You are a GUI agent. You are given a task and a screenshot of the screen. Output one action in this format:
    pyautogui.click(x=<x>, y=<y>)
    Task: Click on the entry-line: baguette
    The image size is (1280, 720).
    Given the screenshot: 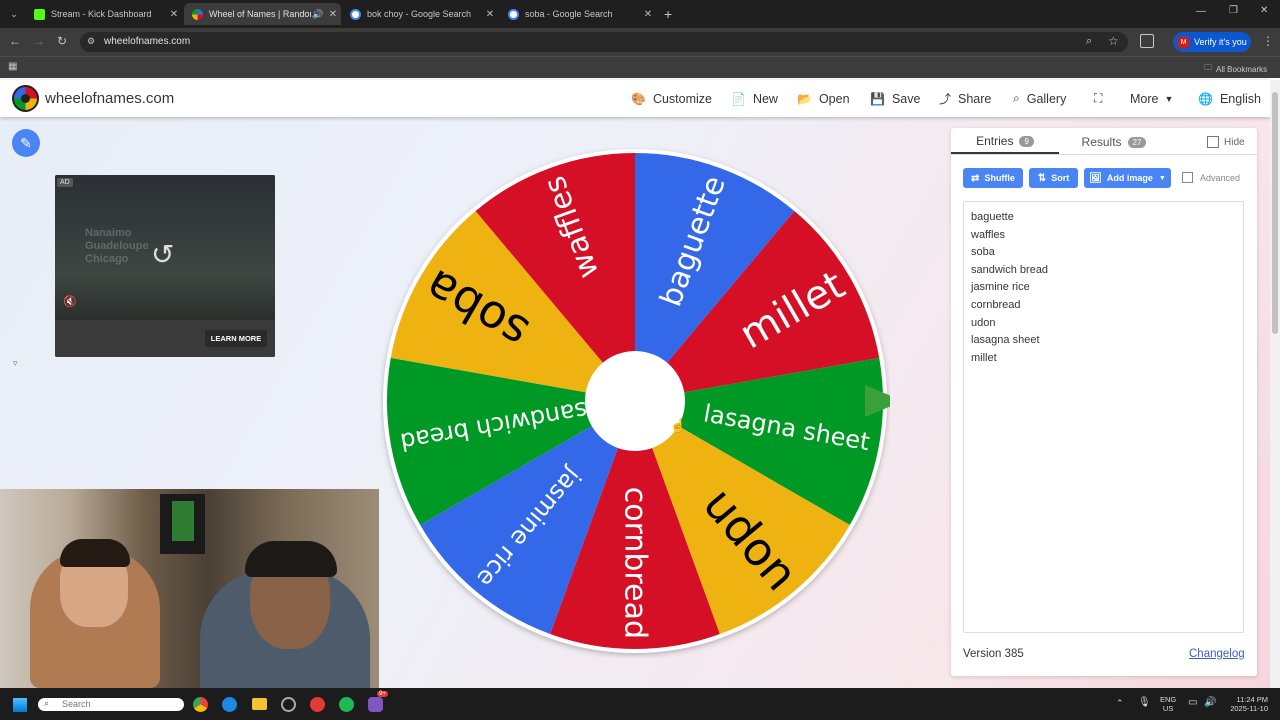 What is the action you would take?
    pyautogui.click(x=992, y=217)
    